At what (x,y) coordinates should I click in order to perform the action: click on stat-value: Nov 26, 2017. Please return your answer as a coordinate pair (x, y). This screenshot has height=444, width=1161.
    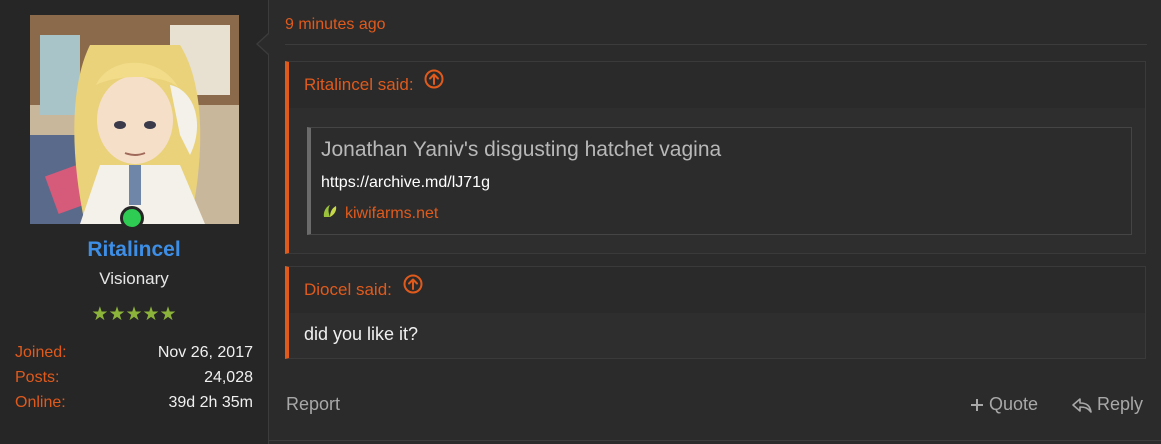
    Looking at the image, I should click on (205, 352).